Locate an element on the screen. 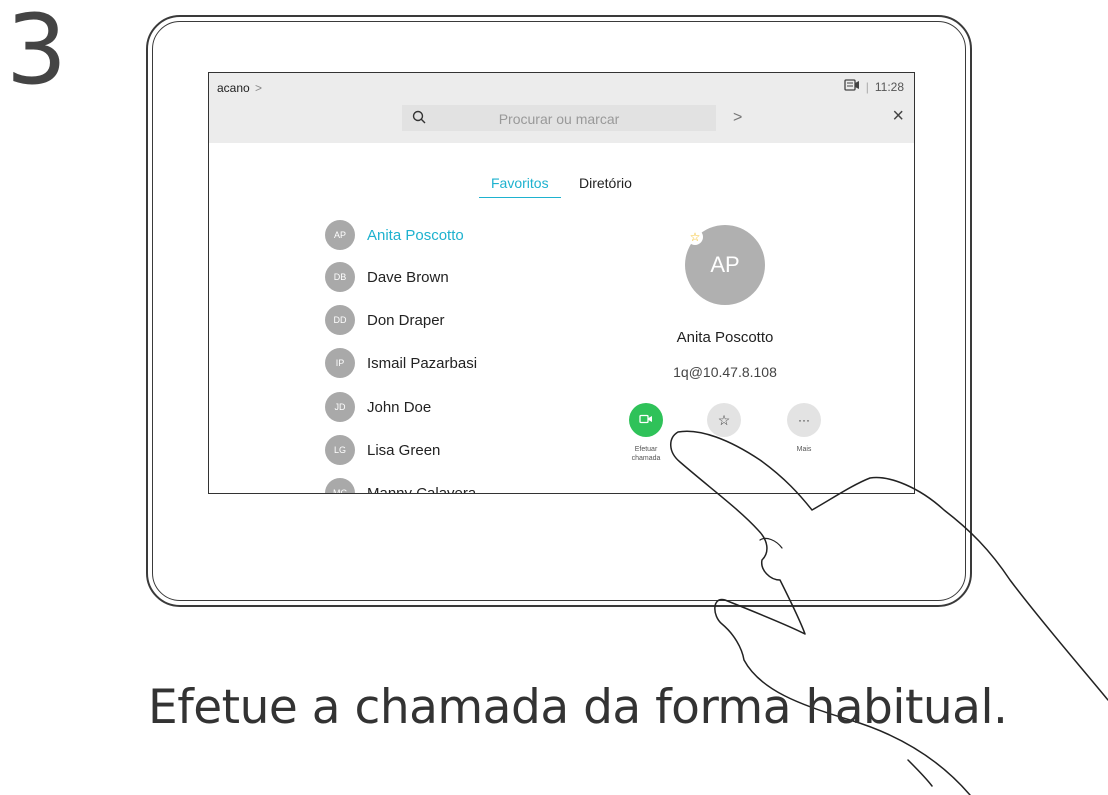 The image size is (1108, 795). avatar: AP is located at coordinates (340, 235).